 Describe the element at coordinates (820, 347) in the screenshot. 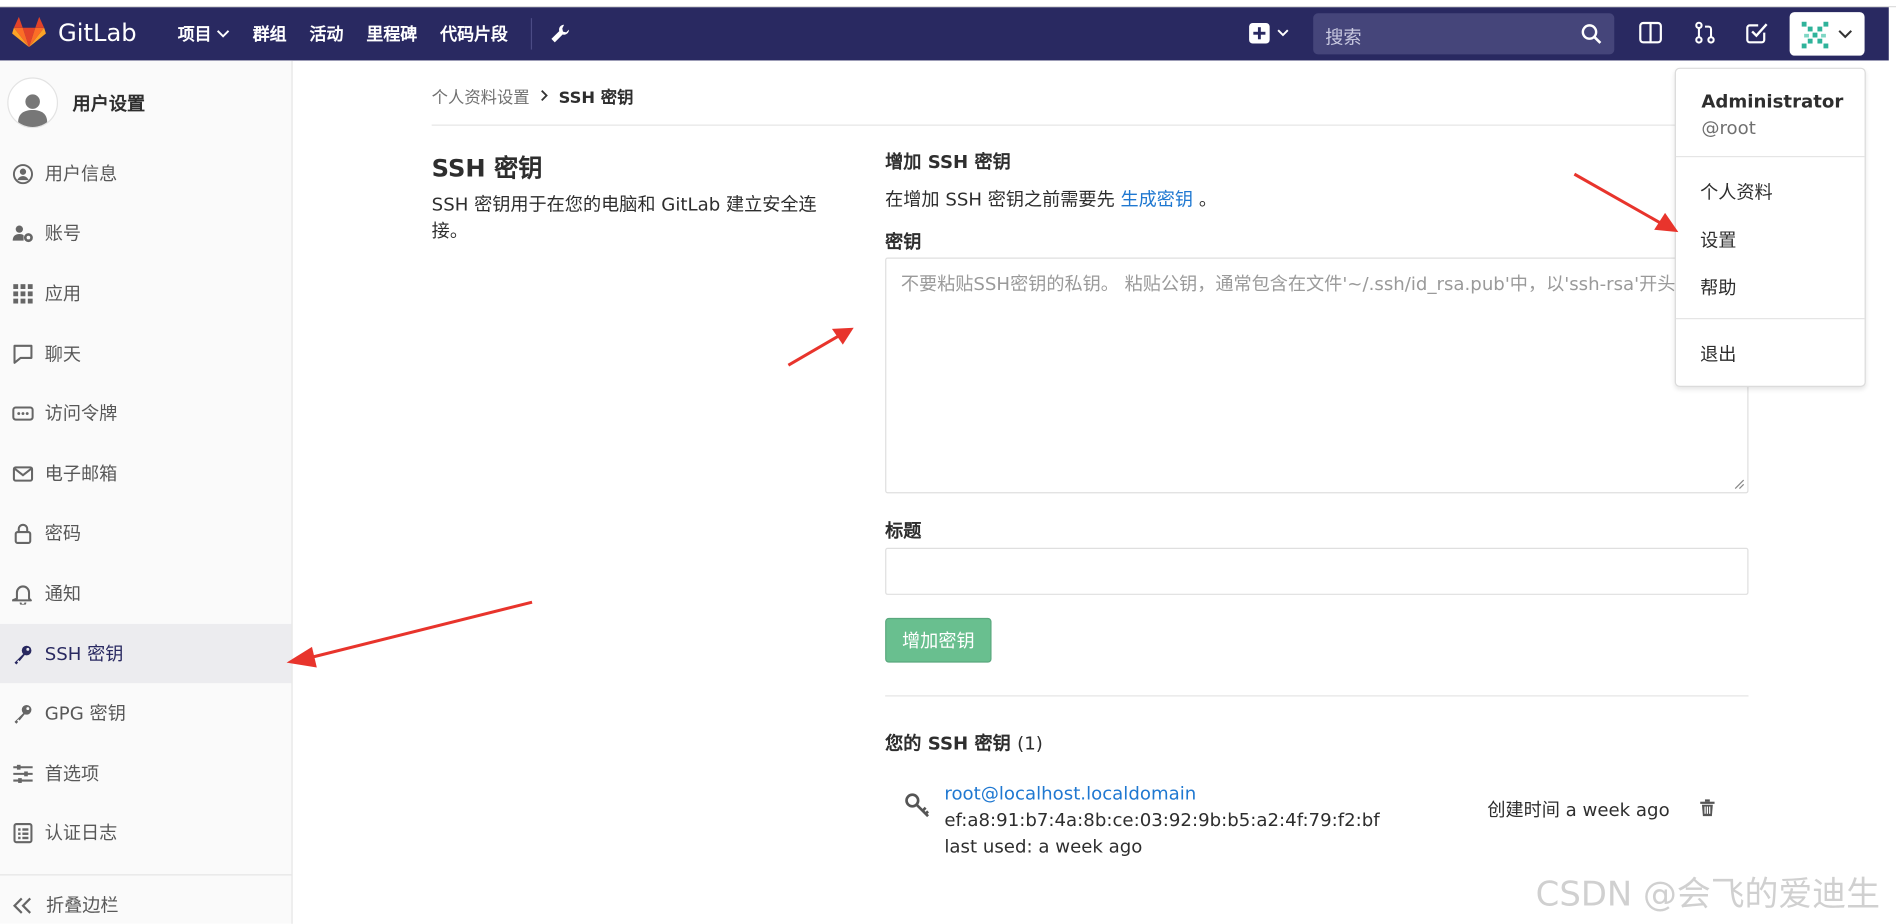

I see `arrow-to-key-textarea` at that location.